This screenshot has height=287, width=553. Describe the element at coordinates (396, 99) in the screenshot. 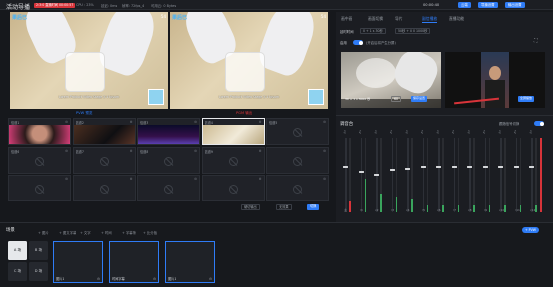

I see `preview-volume: 60` at that location.